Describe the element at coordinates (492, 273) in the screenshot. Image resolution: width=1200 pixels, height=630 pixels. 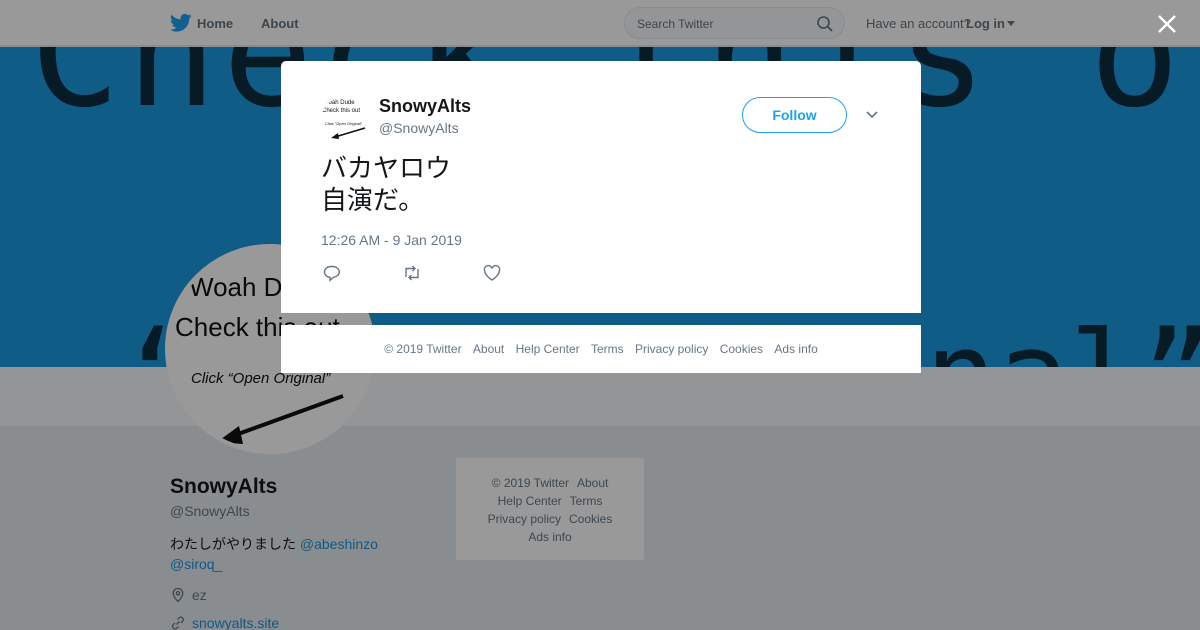
I see `like-icon` at that location.